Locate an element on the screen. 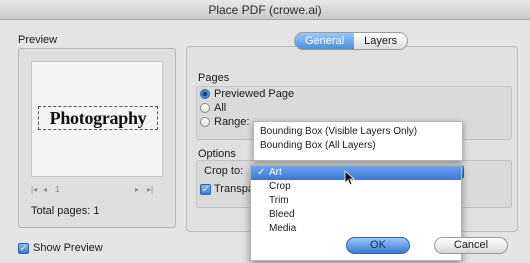 The image size is (530, 263). tab-bar: General Layers is located at coordinates (351, 41).